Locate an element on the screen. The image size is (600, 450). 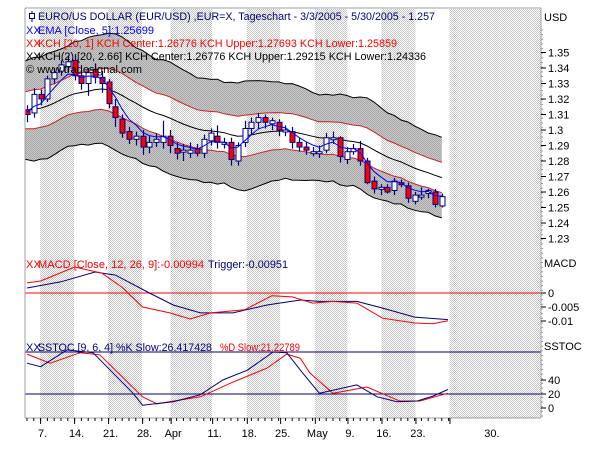
macd-tick-label: -0.01 is located at coordinates (560, 322).